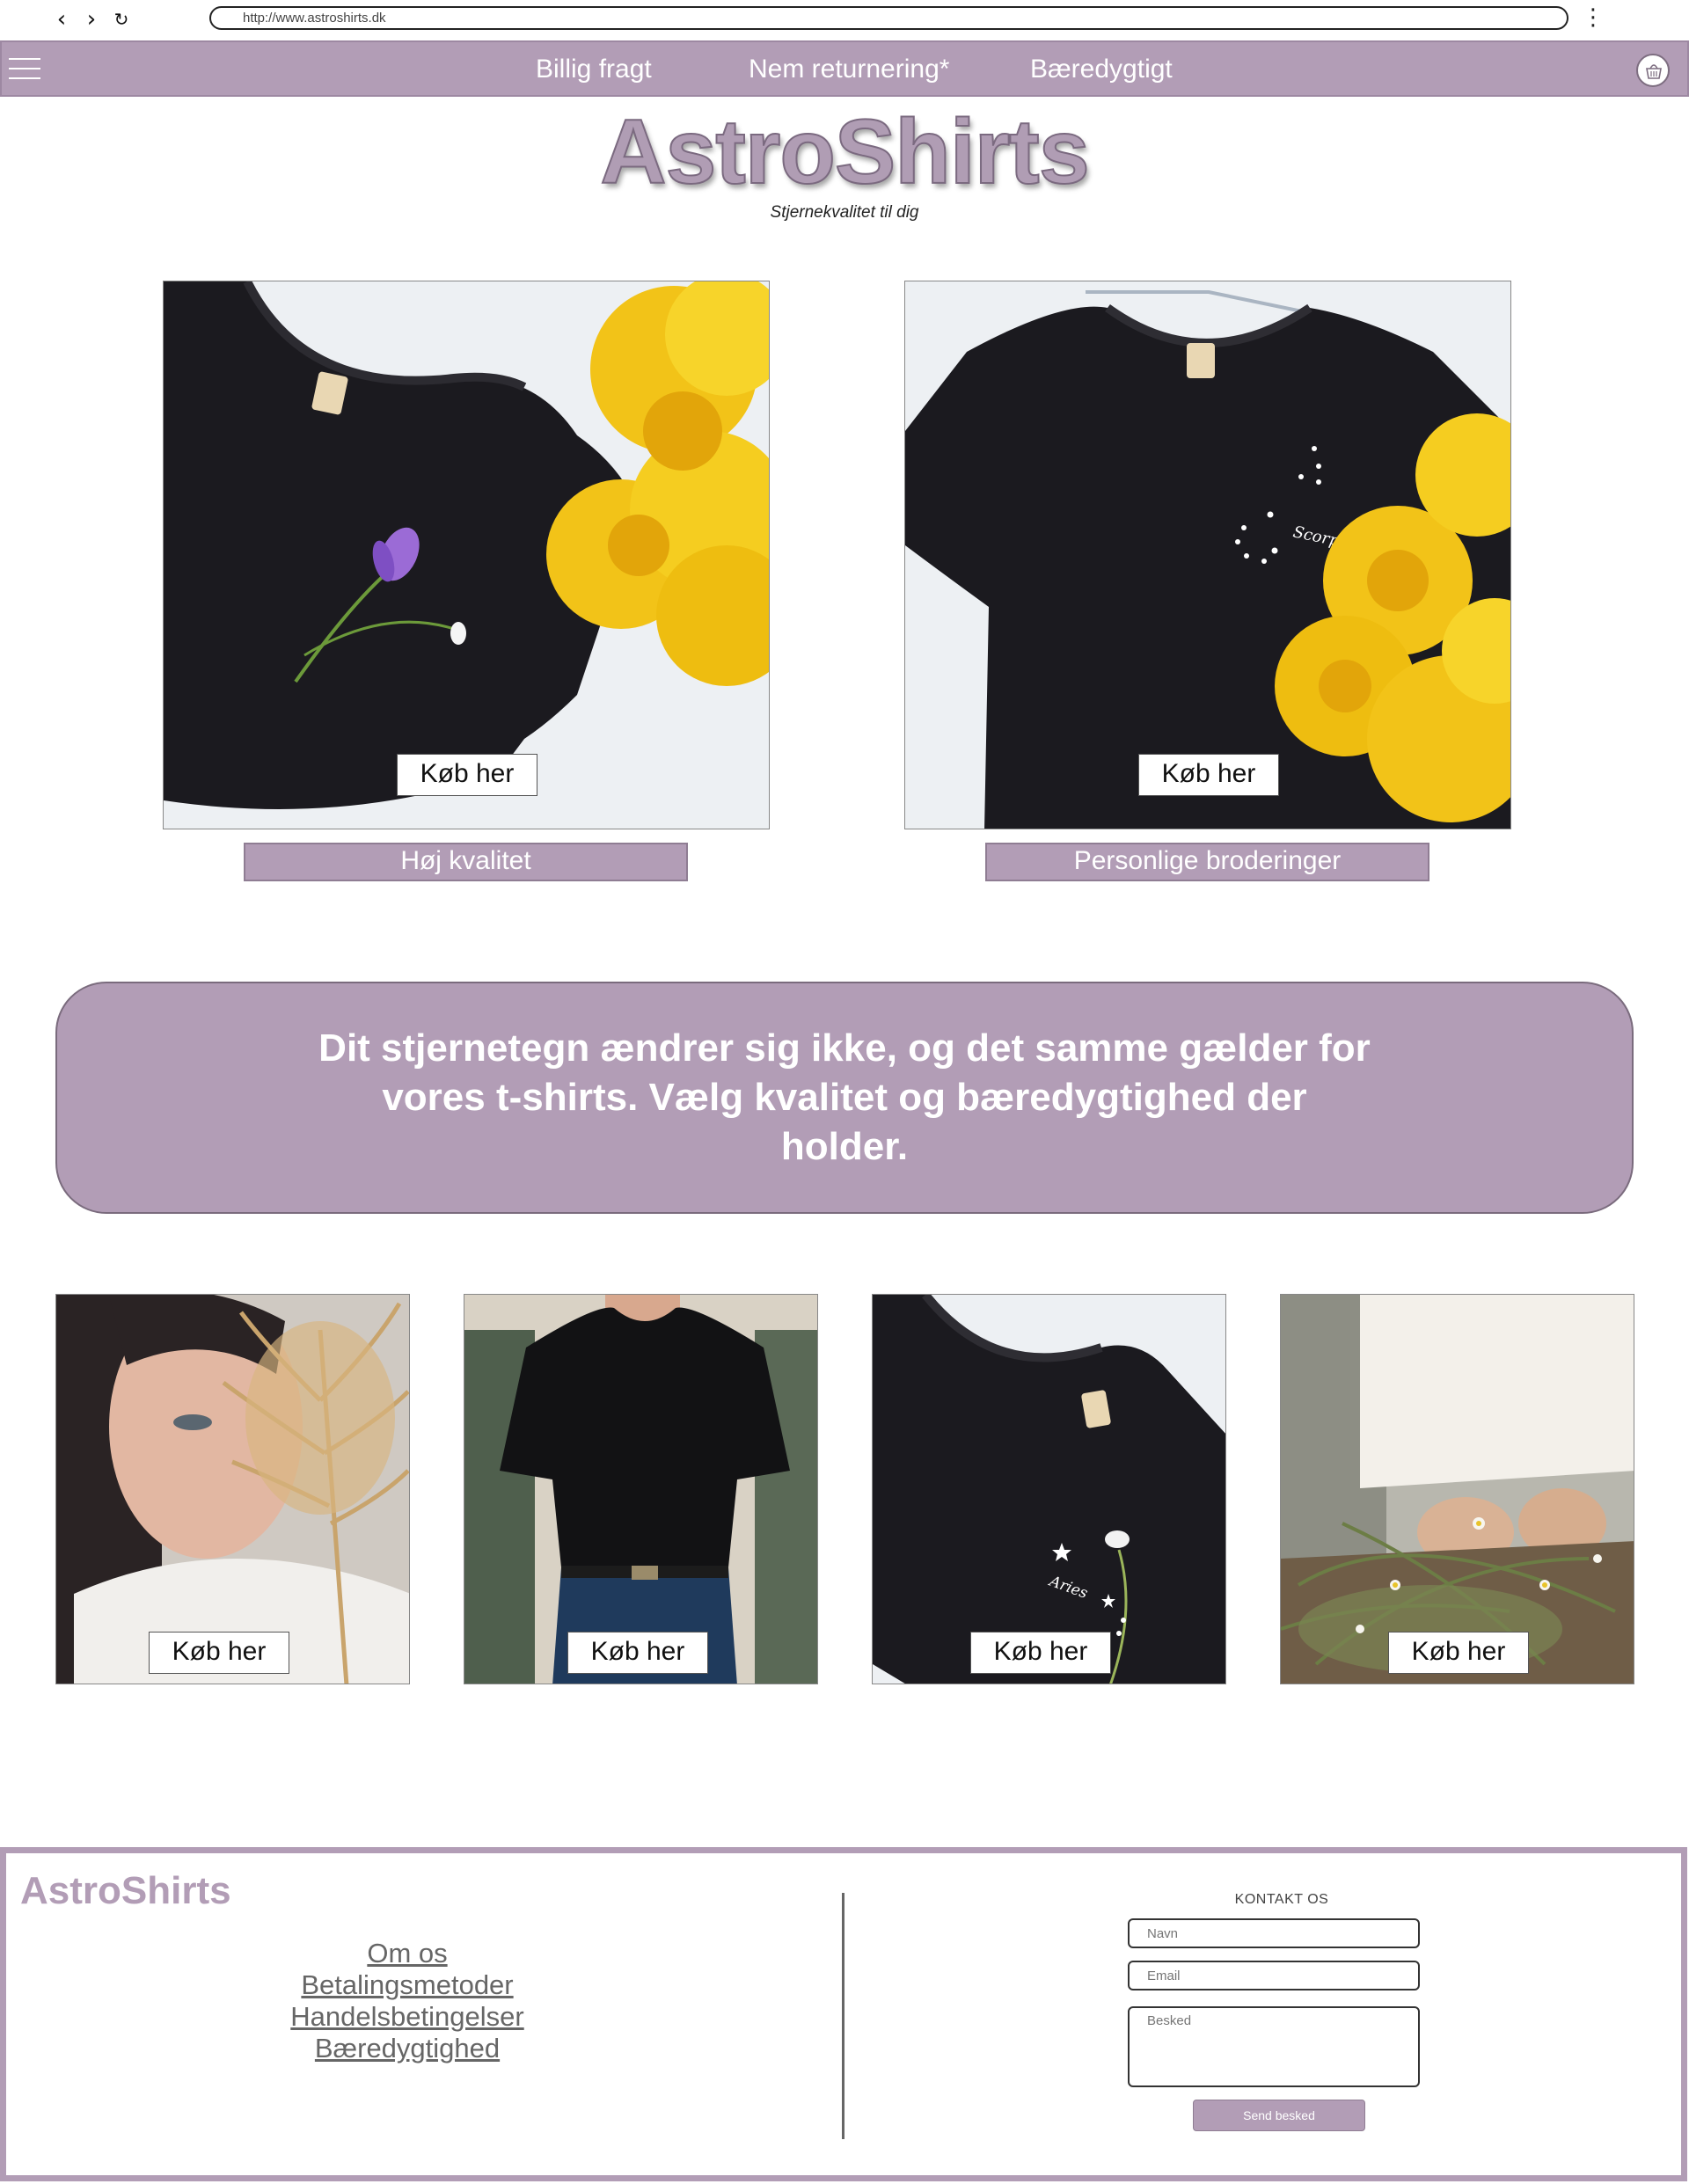 This screenshot has height=2184, width=1689. I want to click on contact-message-field, so click(1274, 2046).